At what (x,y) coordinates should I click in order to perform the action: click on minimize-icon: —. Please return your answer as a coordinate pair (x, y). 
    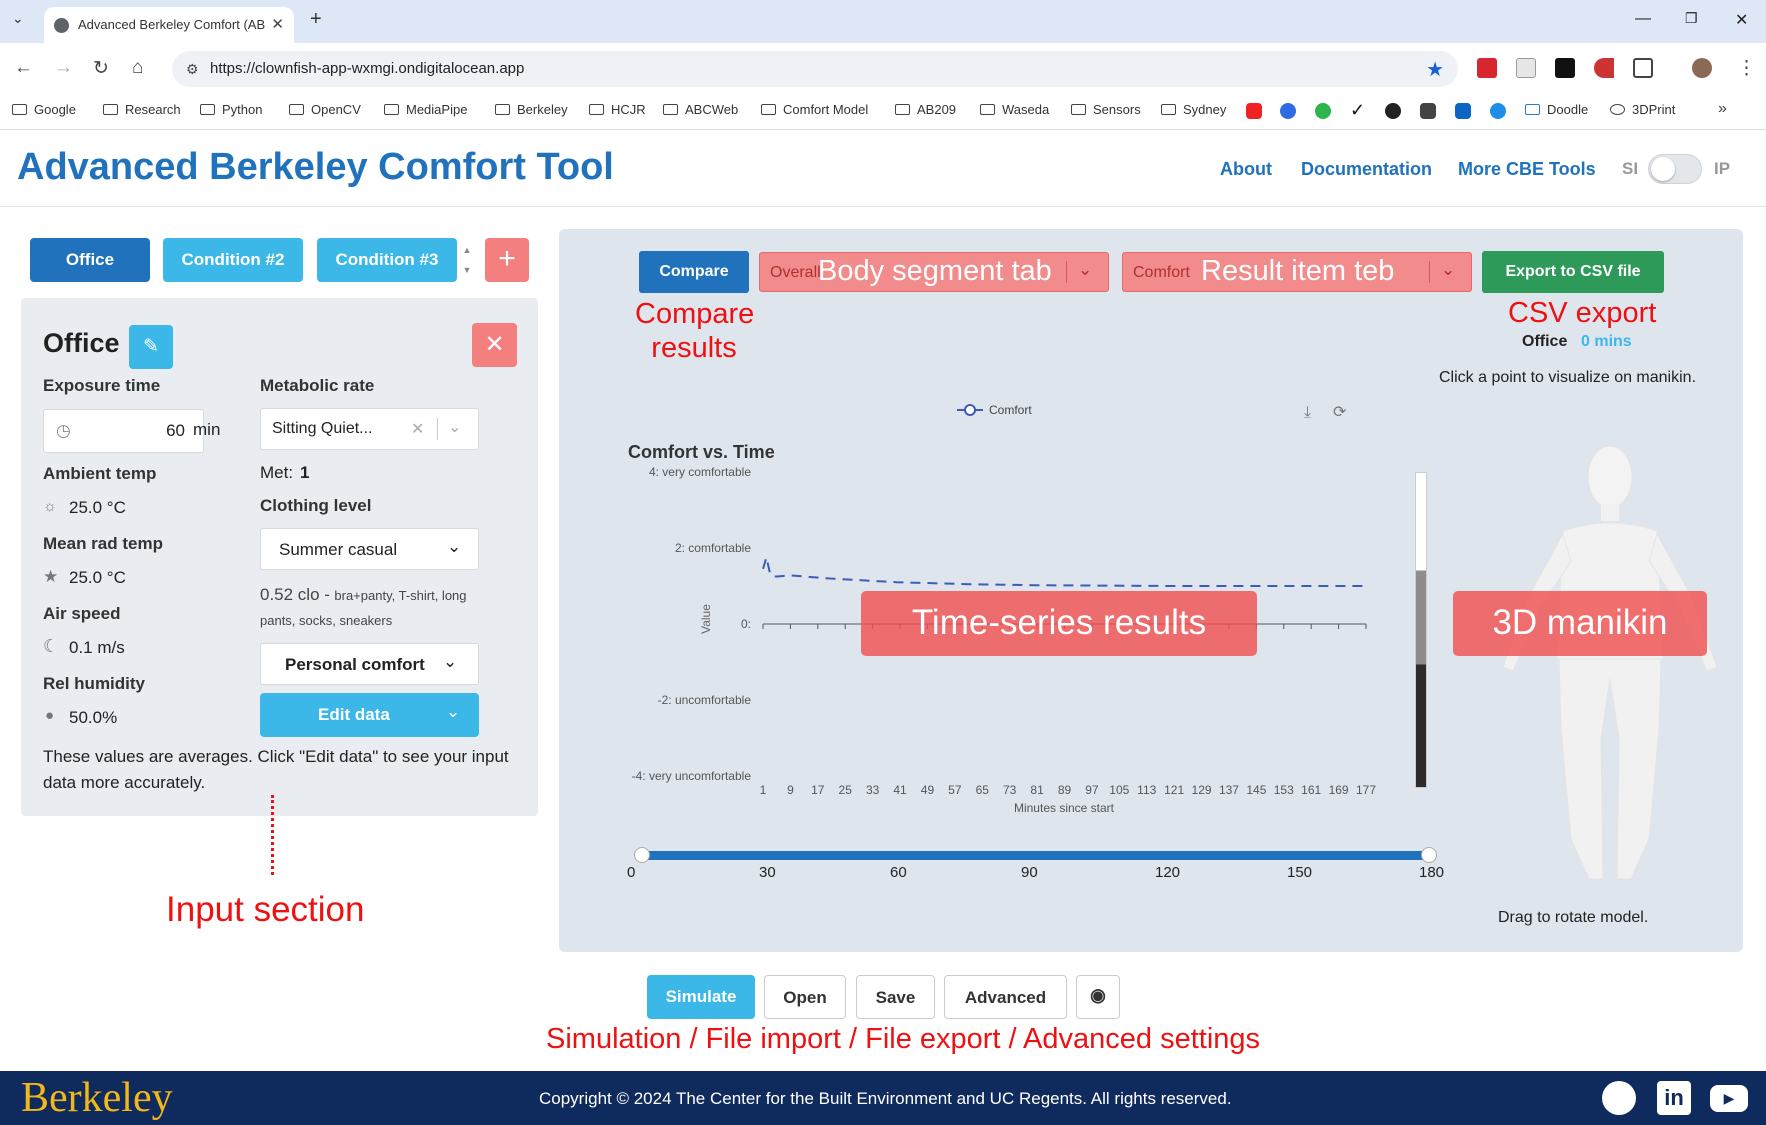
    Looking at the image, I should click on (1643, 19).